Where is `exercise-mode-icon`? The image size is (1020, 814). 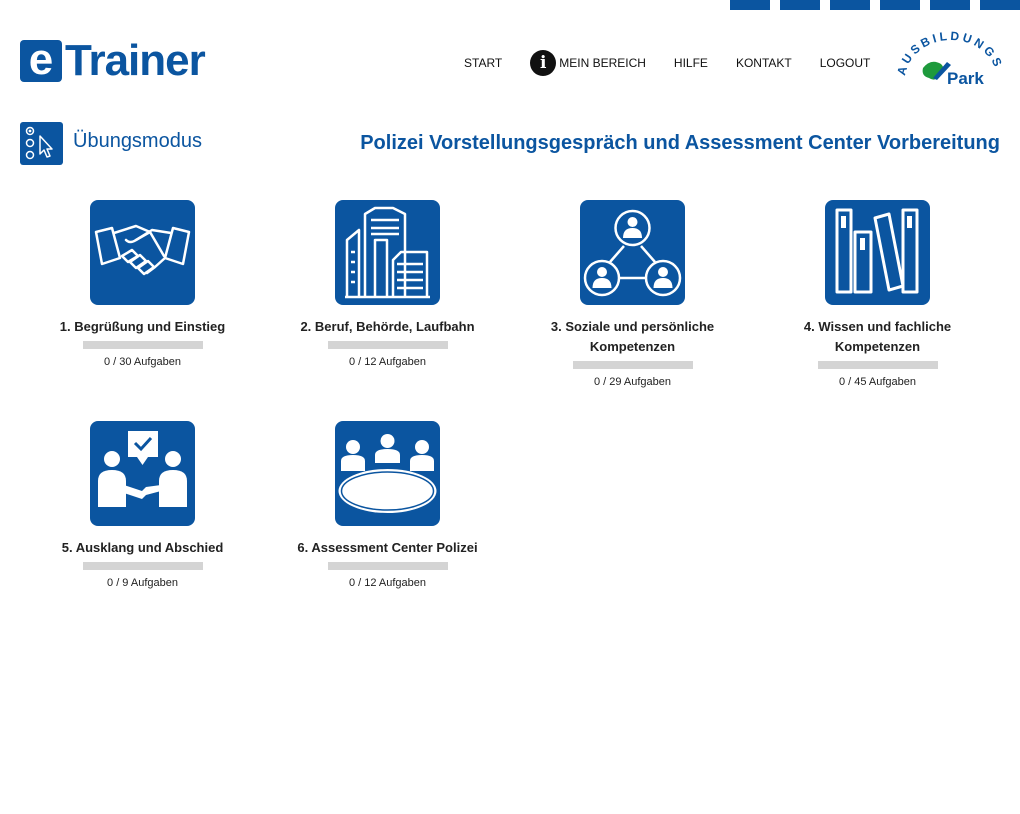
exercise-mode-icon is located at coordinates (41, 143).